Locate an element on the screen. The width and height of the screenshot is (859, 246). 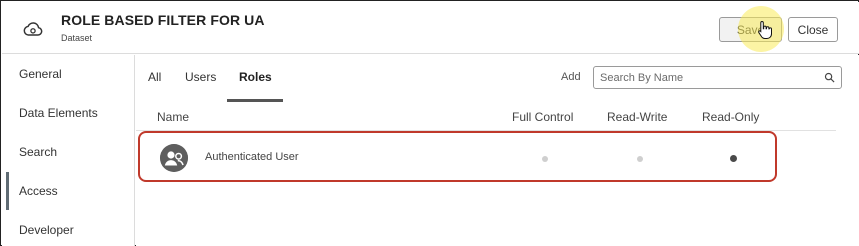
column-header-name: Name is located at coordinates (173, 117).